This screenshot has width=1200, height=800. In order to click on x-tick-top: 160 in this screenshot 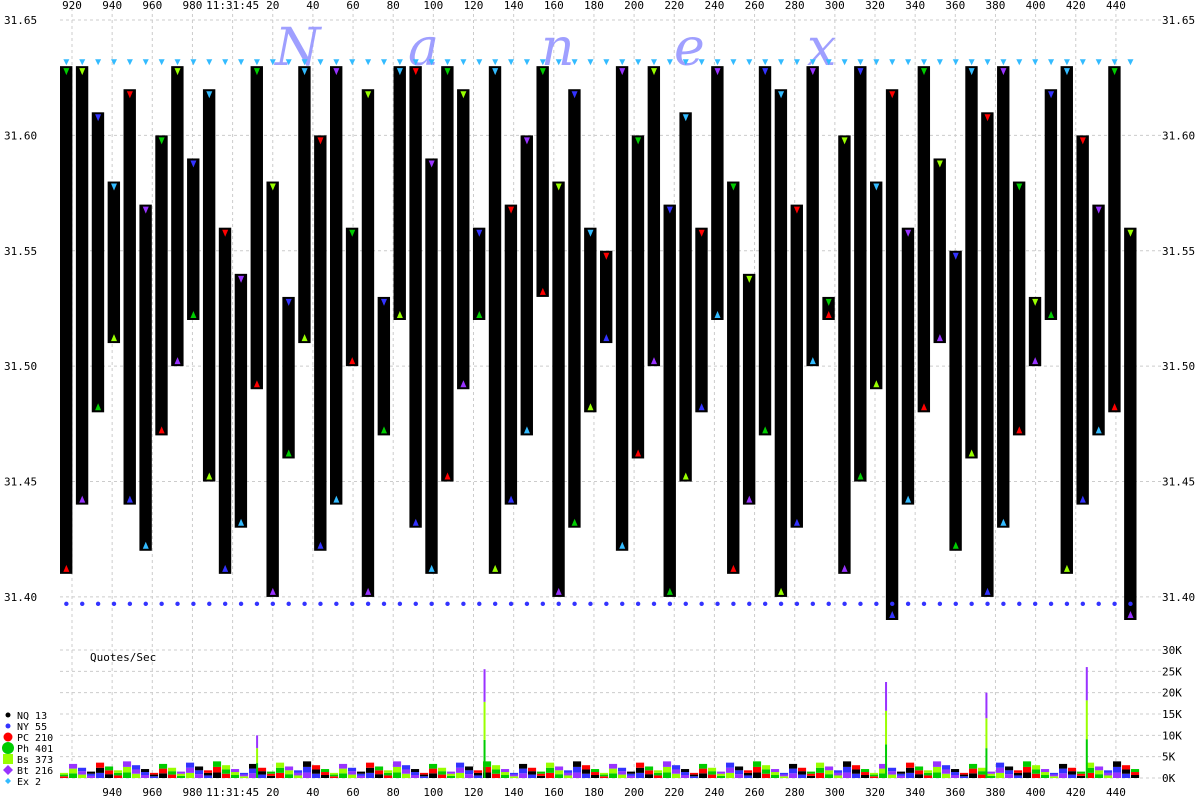, I will do `click(554, 6)`.